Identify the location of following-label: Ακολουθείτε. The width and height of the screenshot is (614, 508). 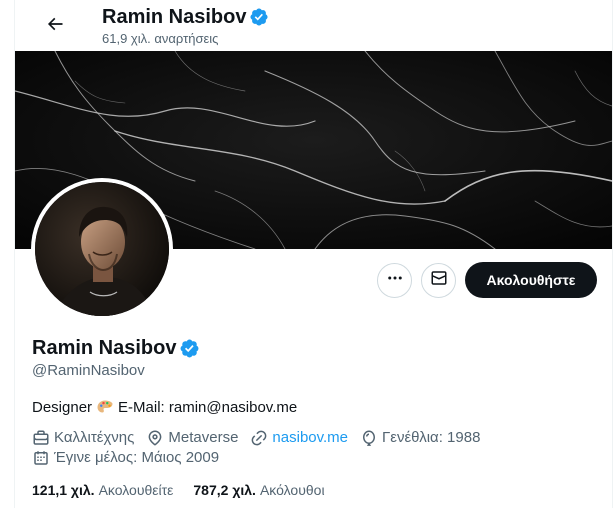
(136, 490).